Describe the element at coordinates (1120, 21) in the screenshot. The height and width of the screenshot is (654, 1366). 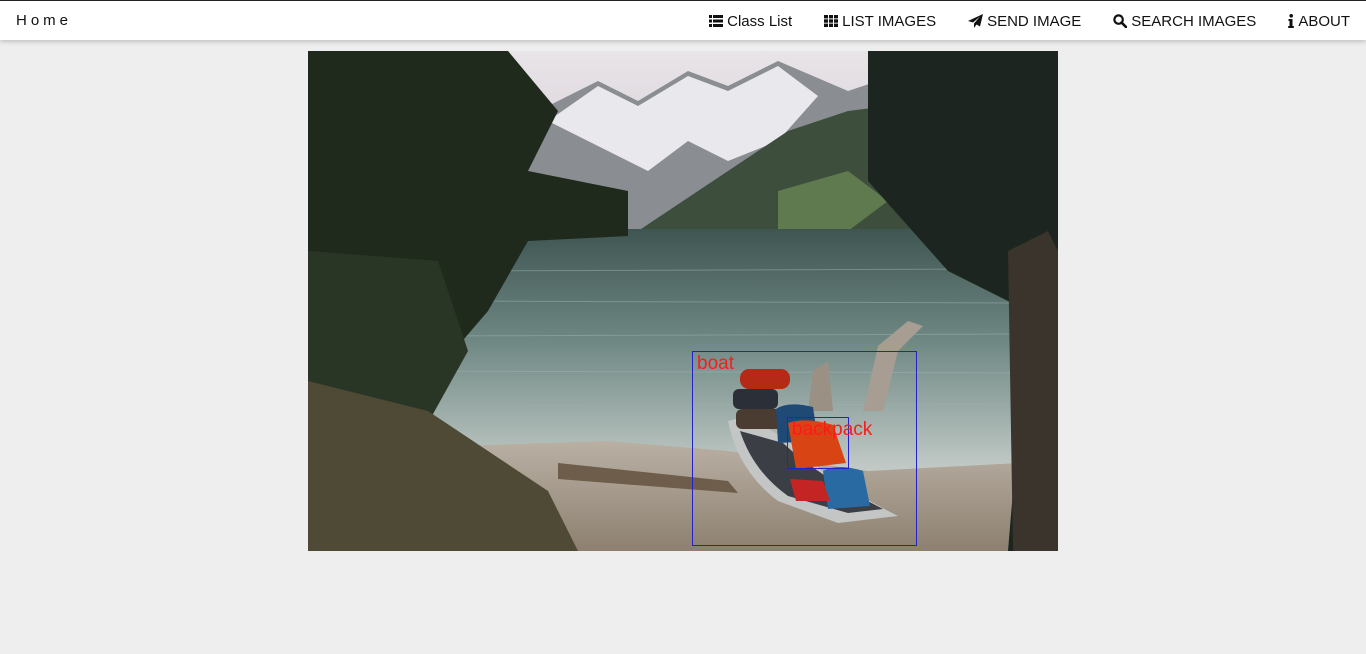
I see `search-icon` at that location.